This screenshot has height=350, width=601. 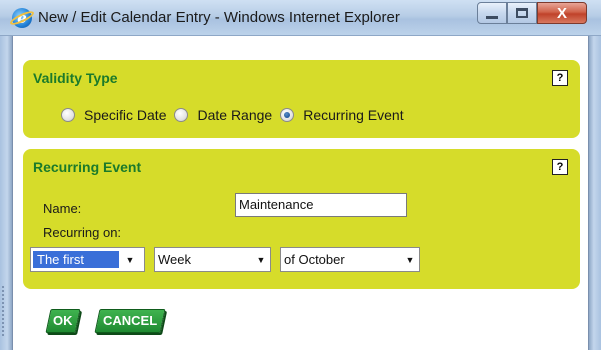 I want to click on window-controls: X, so click(x=532, y=13).